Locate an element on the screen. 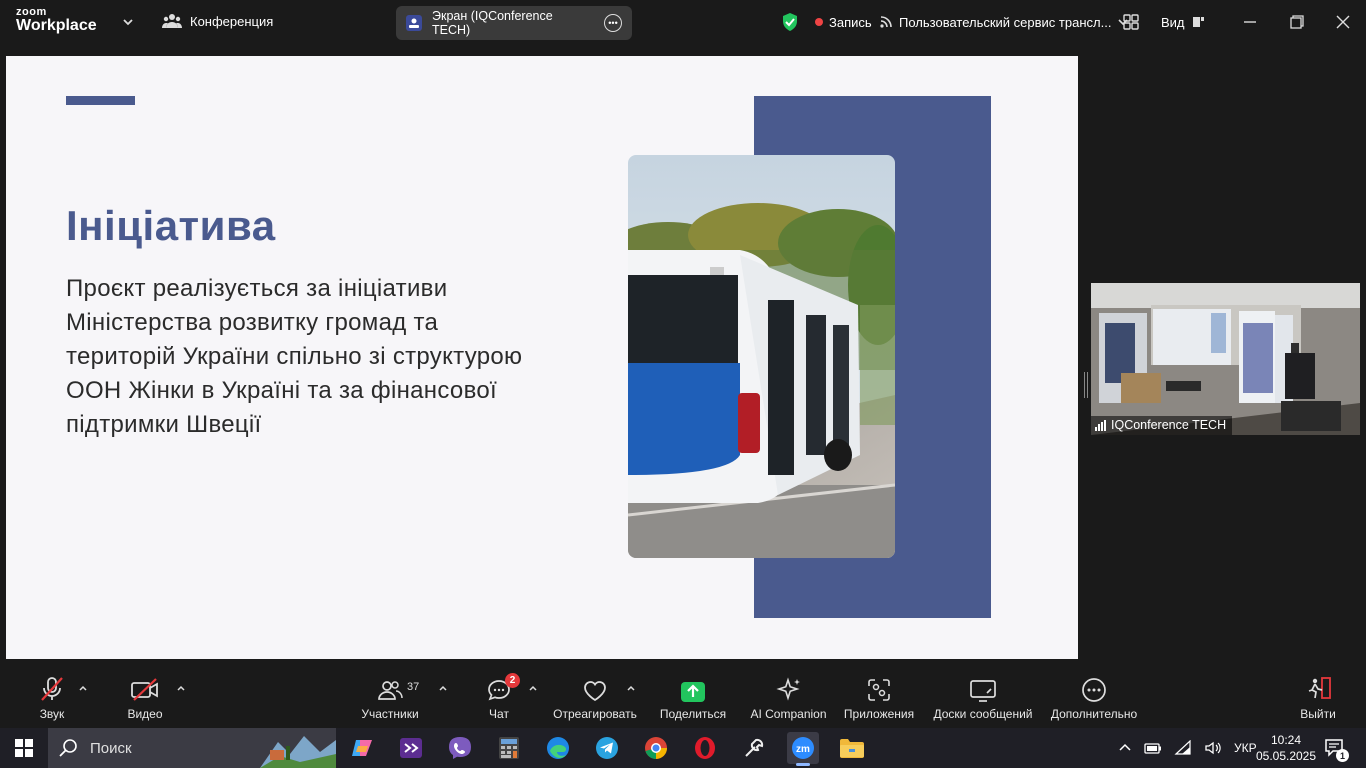  meeting-label: Конференция is located at coordinates (232, 21).